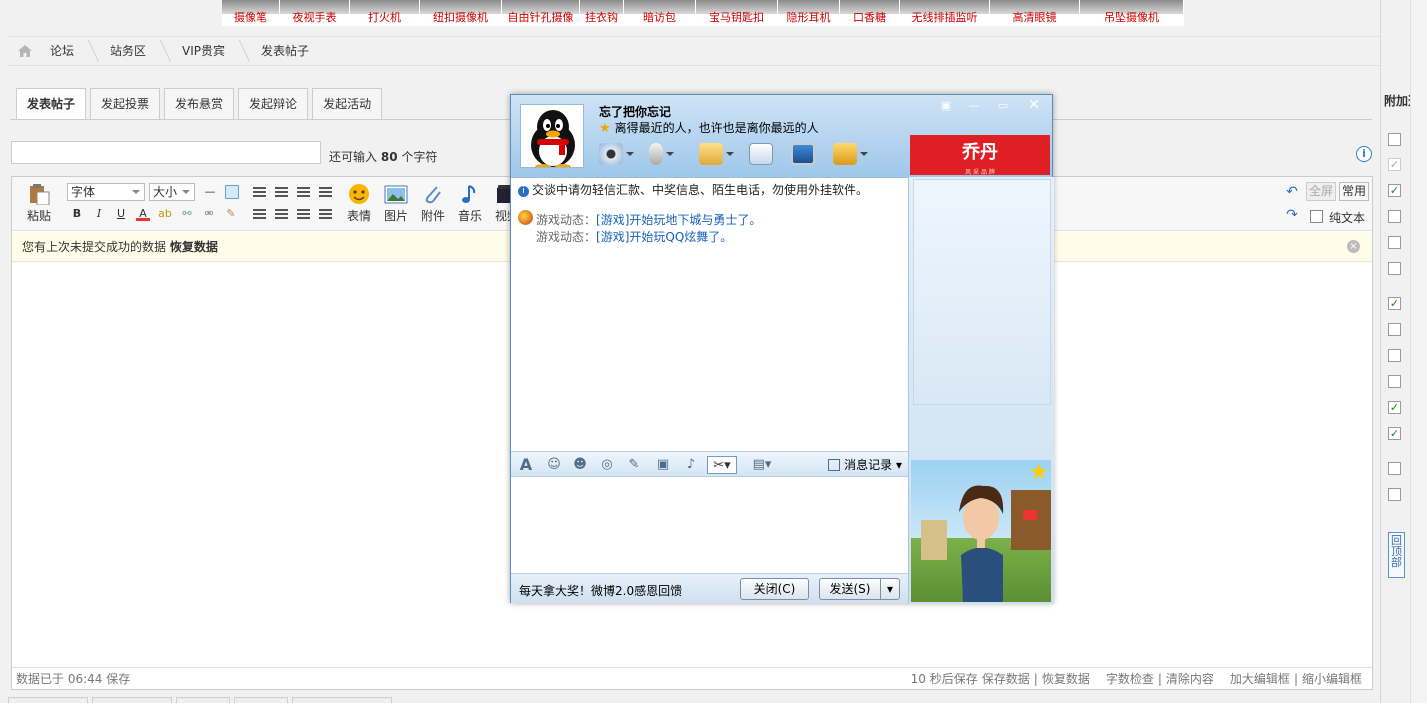  Describe the element at coordinates (890, 589) in the screenshot. I see `send-options-button: ▾` at that location.